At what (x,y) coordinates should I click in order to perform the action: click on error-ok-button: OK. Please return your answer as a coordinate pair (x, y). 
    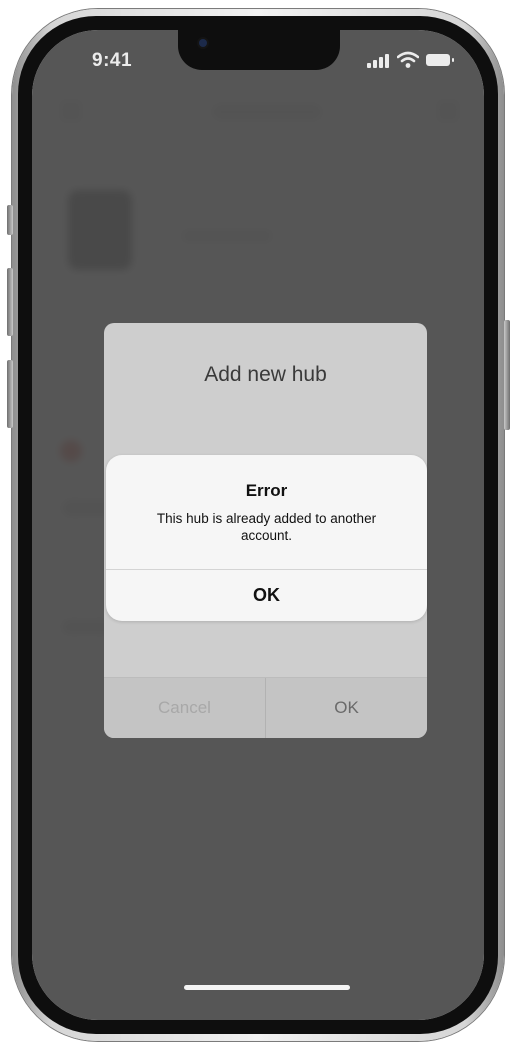
    Looking at the image, I should click on (266, 595).